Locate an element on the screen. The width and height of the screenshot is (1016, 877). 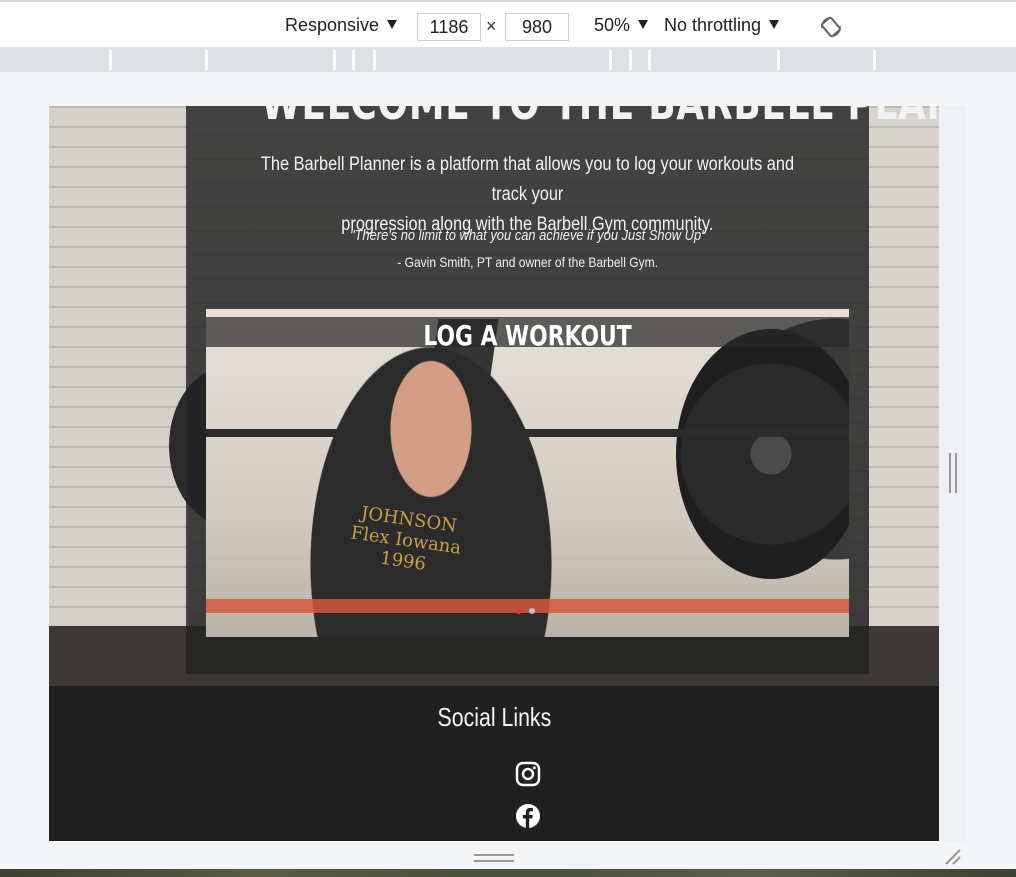
social-links-heading: Social Links is located at coordinates (494, 717).